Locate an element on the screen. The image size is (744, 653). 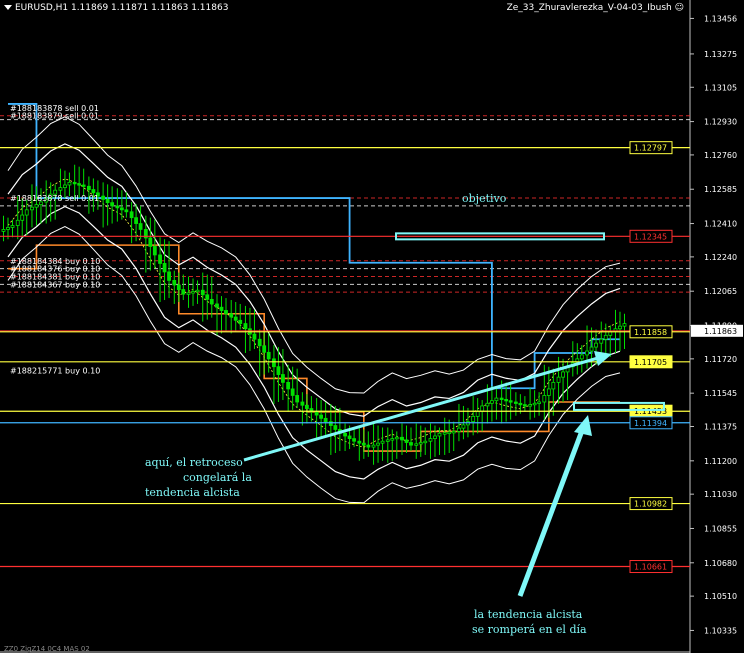
price-level-label: 1.12345 is located at coordinates (650, 236).